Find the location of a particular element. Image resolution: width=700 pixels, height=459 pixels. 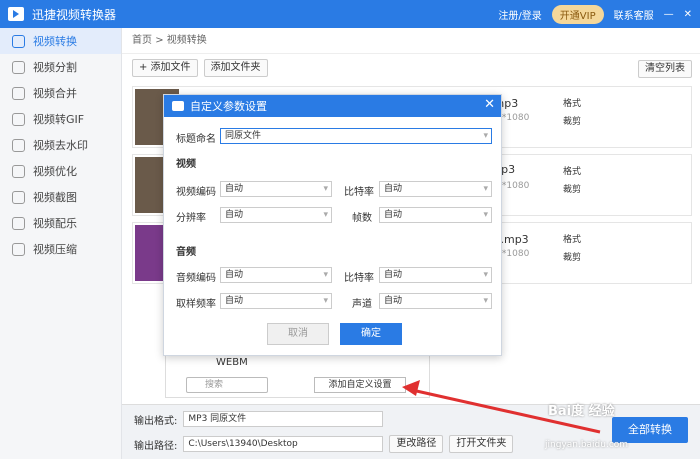

baidu-watermark: Bai度 经验 is located at coordinates (581, 411).